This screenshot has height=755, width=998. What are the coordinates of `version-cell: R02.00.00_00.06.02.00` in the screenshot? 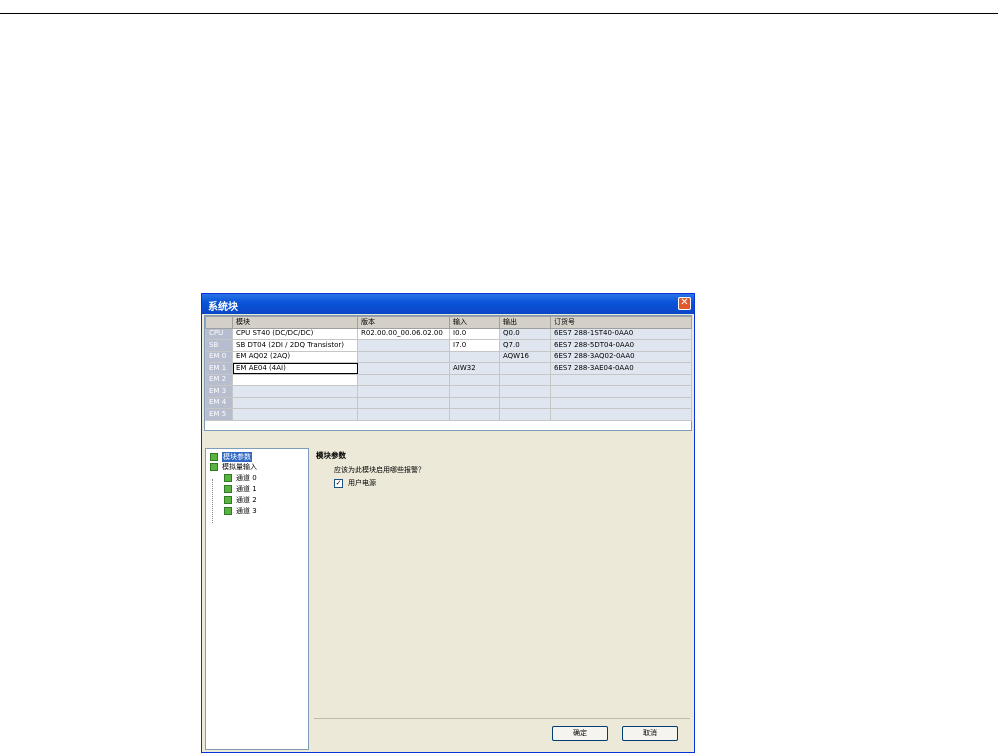 It's located at (403, 333).